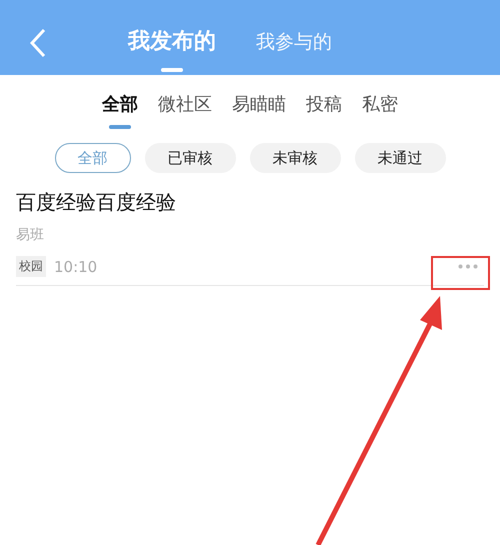  Describe the element at coordinates (295, 158) in the screenshot. I see `filter-chip: 未审核` at that location.